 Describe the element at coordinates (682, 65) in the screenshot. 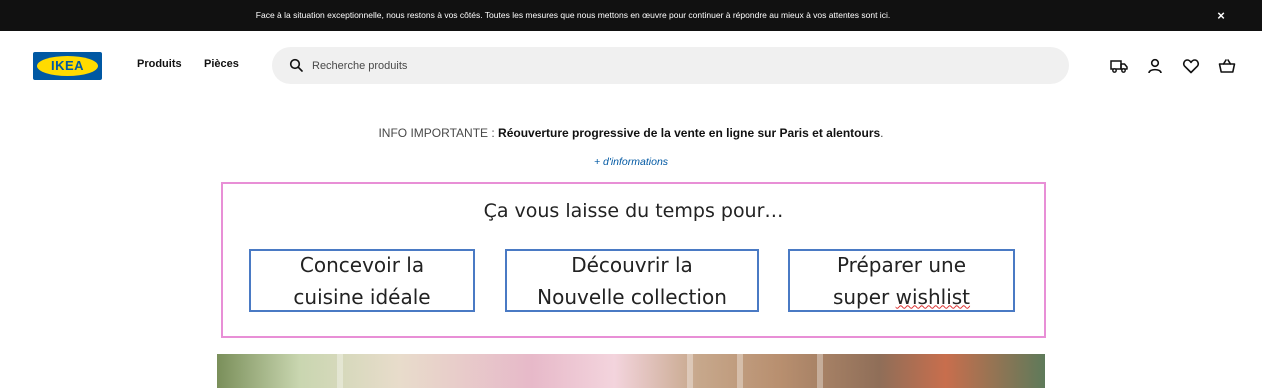

I see `search-input` at that location.